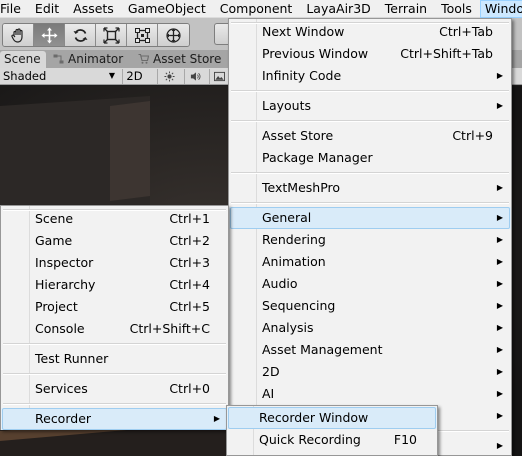  What do you see at coordinates (294, 261) in the screenshot?
I see `menu-item-label: Animation` at bounding box center [294, 261].